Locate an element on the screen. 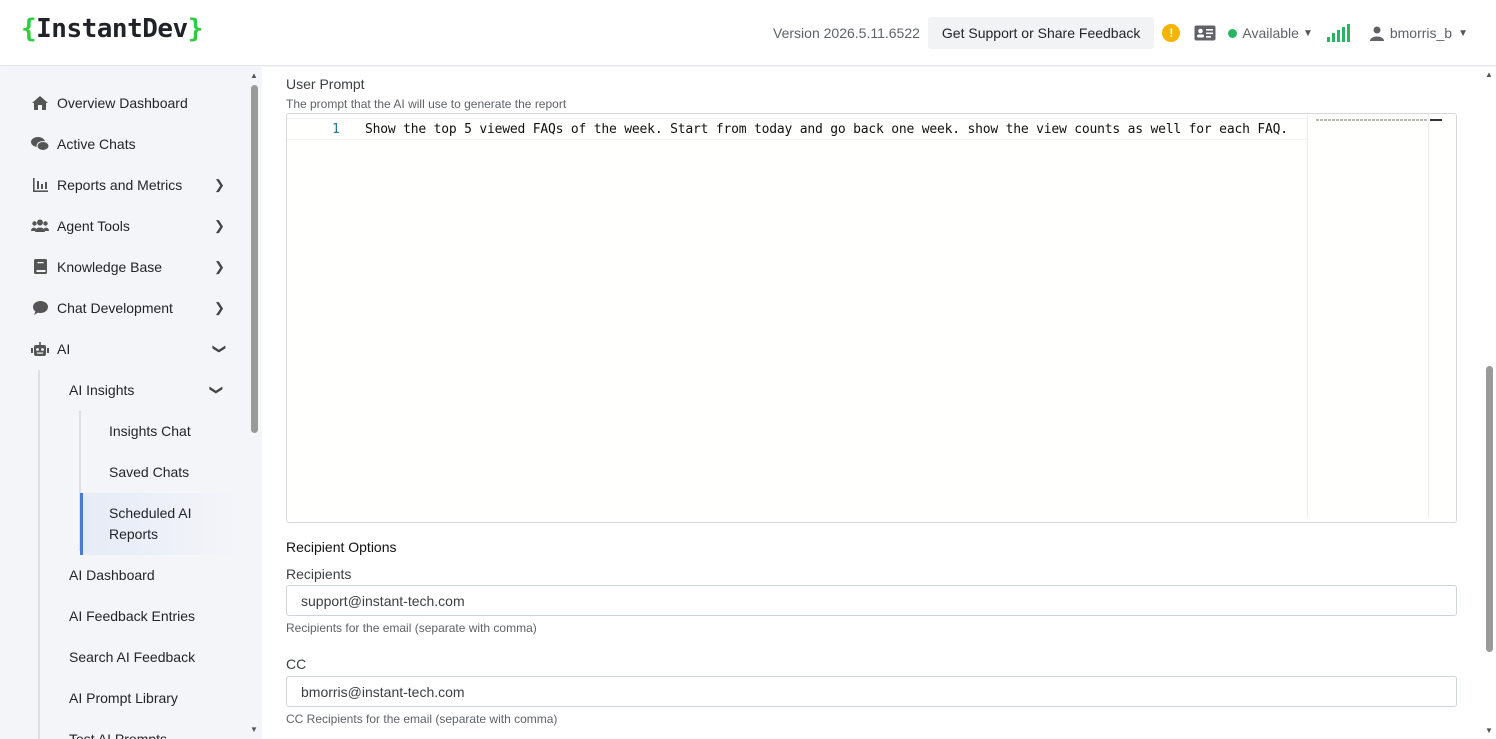 The height and width of the screenshot is (739, 1496). sidebar-item-active-chats: Active Chats is located at coordinates (123, 143).